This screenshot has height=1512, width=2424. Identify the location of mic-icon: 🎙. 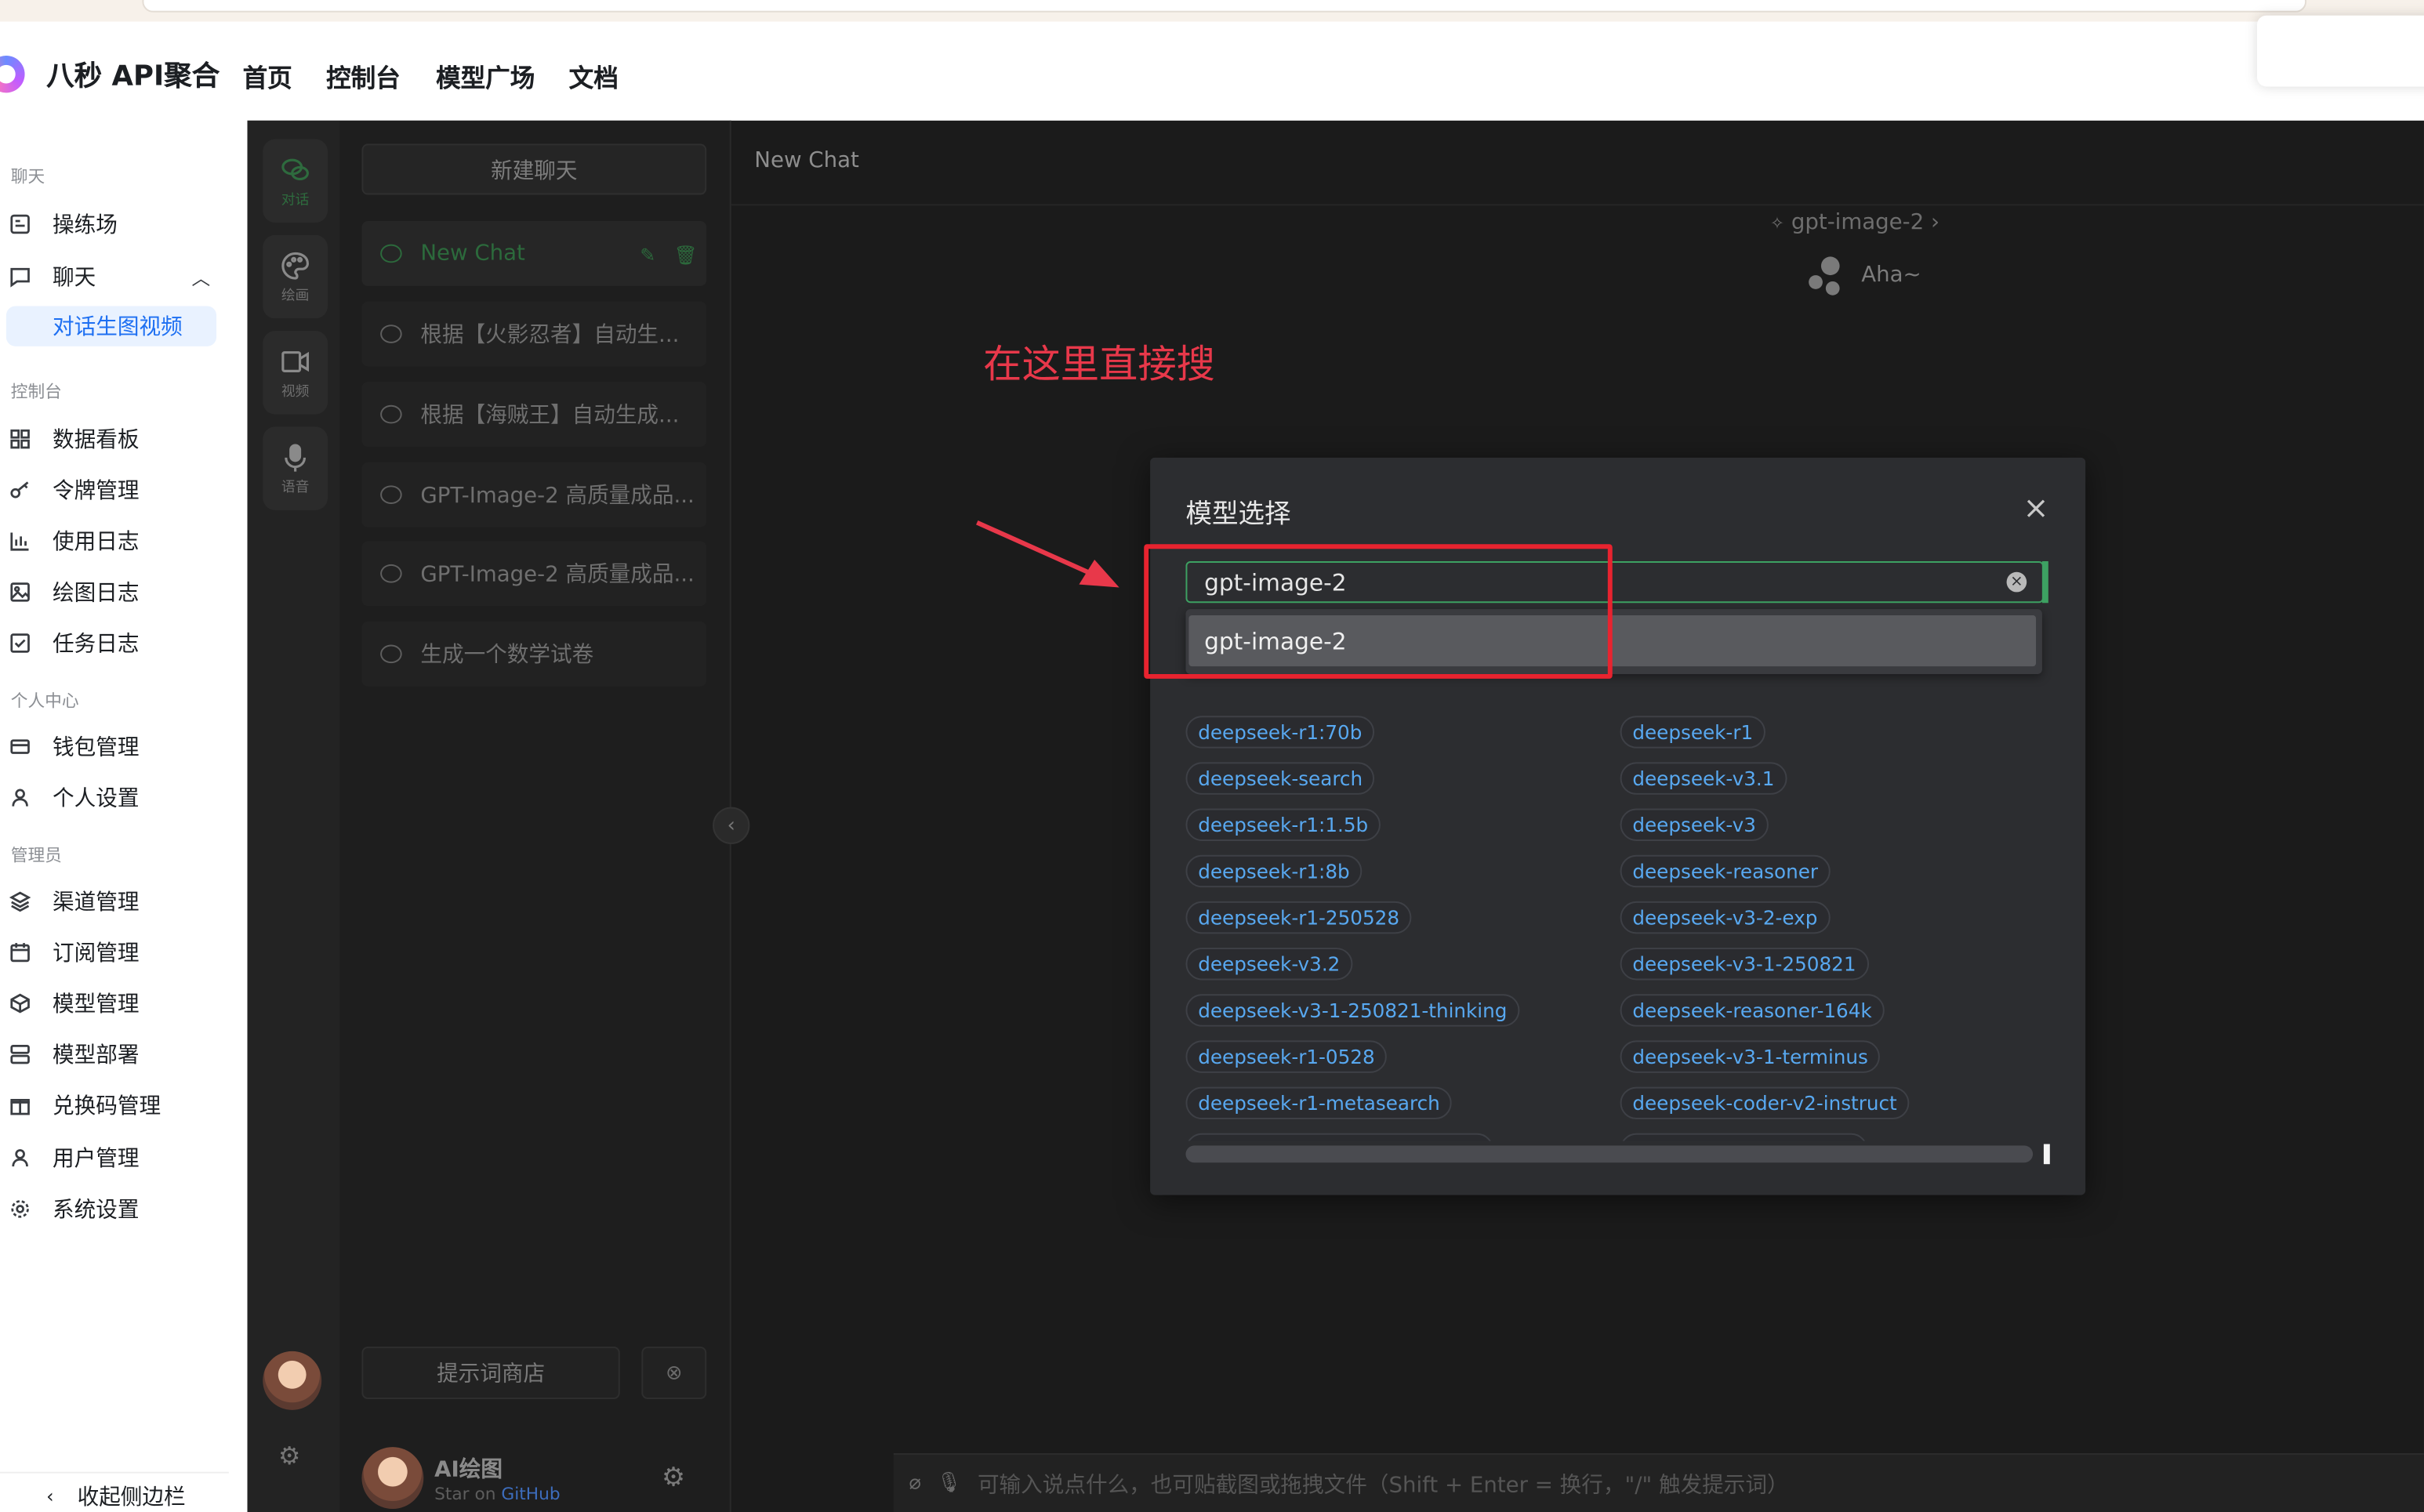
(950, 1484).